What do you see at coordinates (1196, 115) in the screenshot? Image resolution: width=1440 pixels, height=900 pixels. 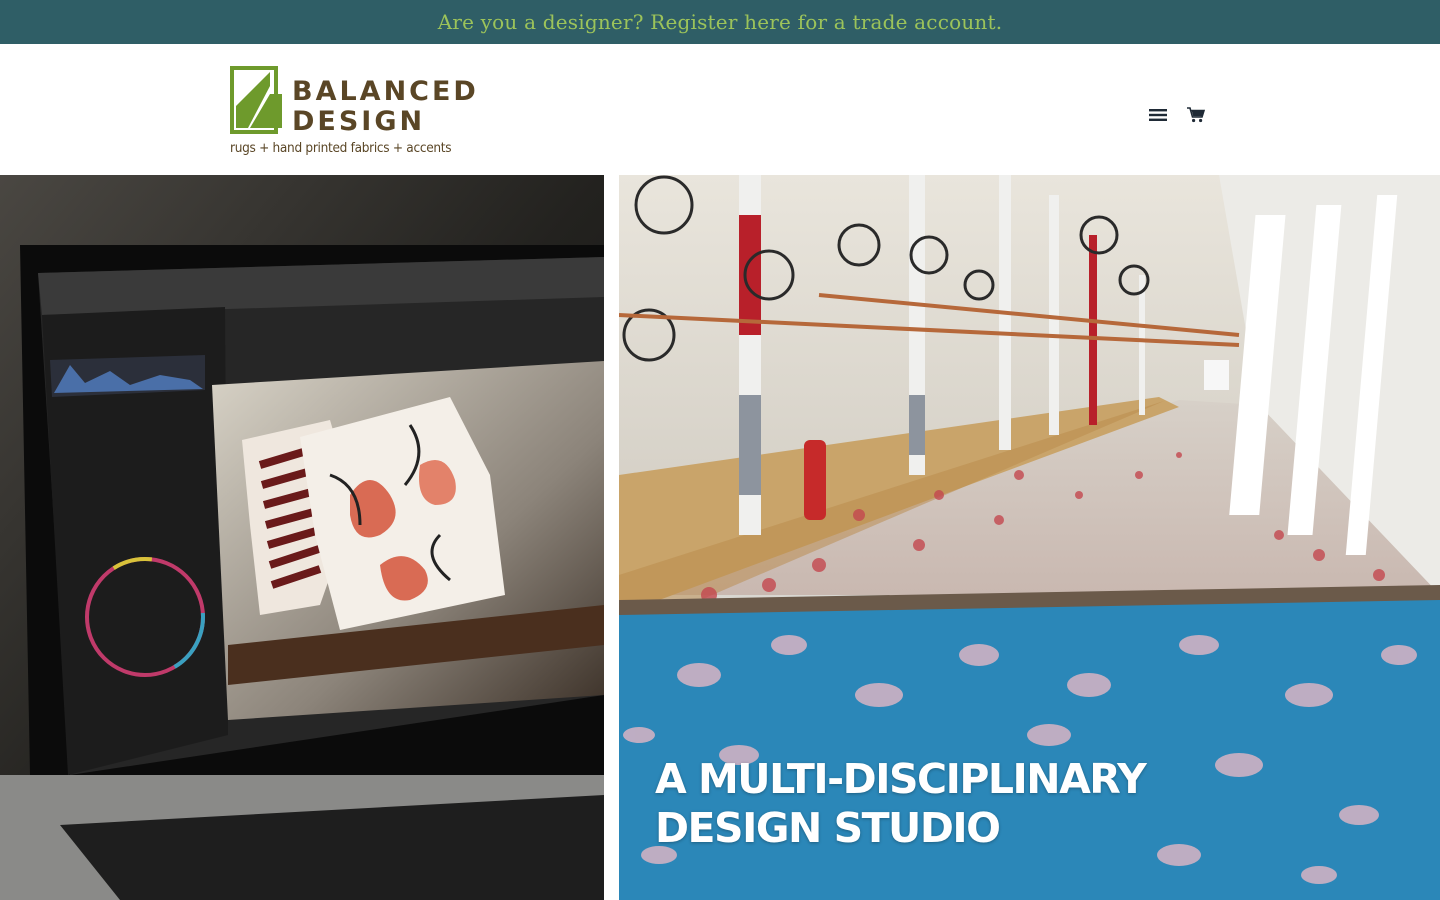 I see `shopping-cart-icon` at bounding box center [1196, 115].